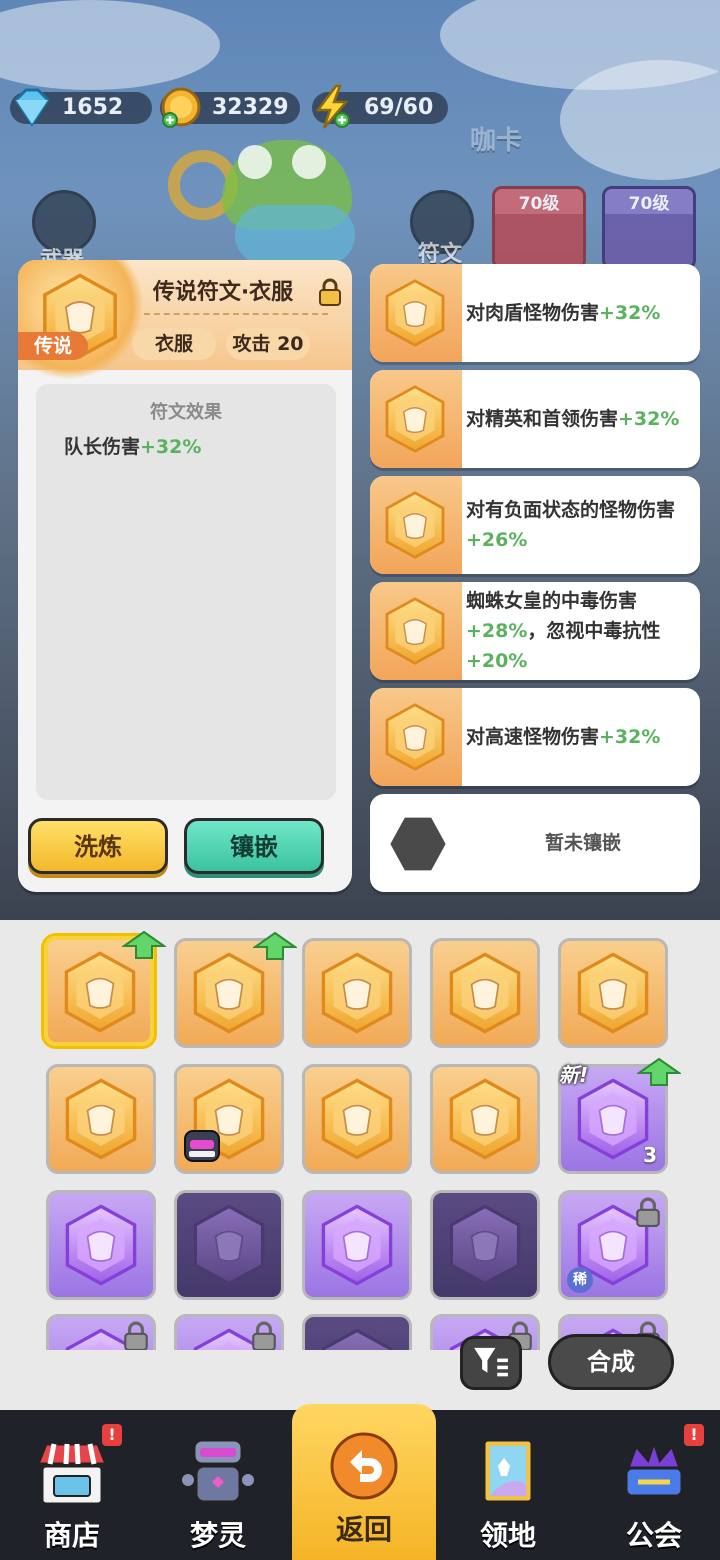 Image resolution: width=720 pixels, height=1560 pixels. Describe the element at coordinates (102, 447) in the screenshot. I see `effect-text: 队长伤害` at that location.